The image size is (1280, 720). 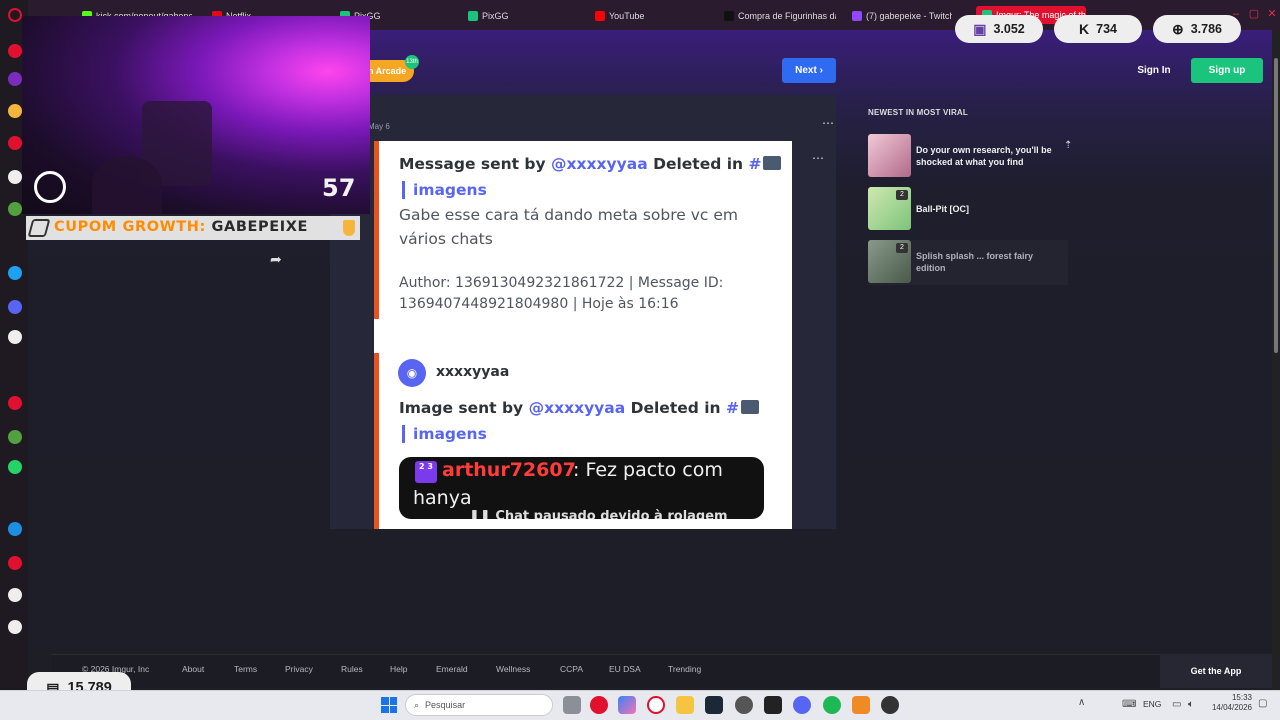 I want to click on search-icon: ⌕, so click(x=417, y=704).